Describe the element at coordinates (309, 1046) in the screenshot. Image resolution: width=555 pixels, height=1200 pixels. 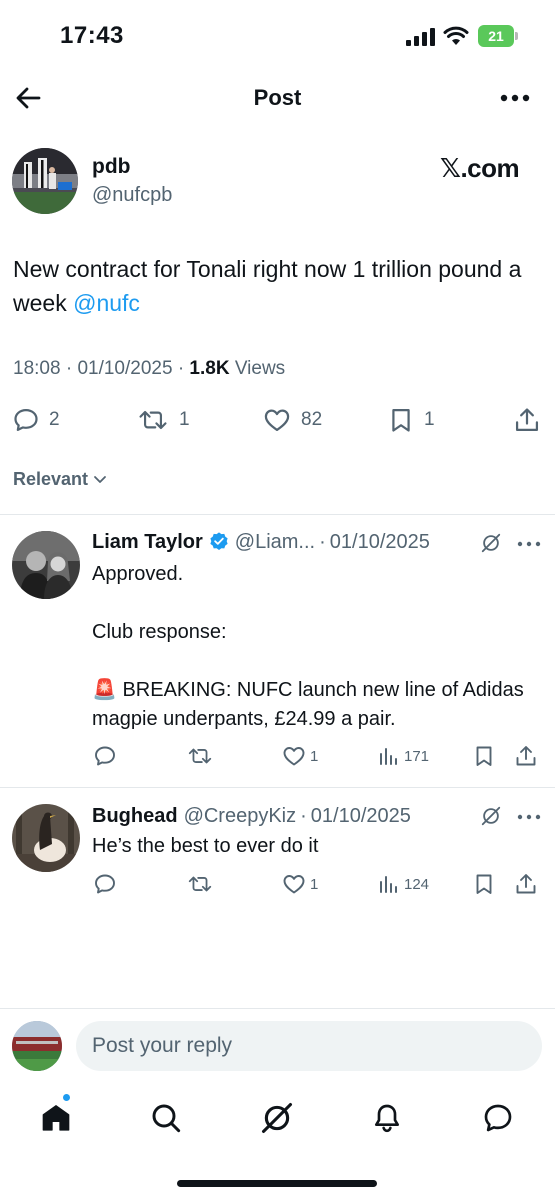
I see `reply-input` at that location.